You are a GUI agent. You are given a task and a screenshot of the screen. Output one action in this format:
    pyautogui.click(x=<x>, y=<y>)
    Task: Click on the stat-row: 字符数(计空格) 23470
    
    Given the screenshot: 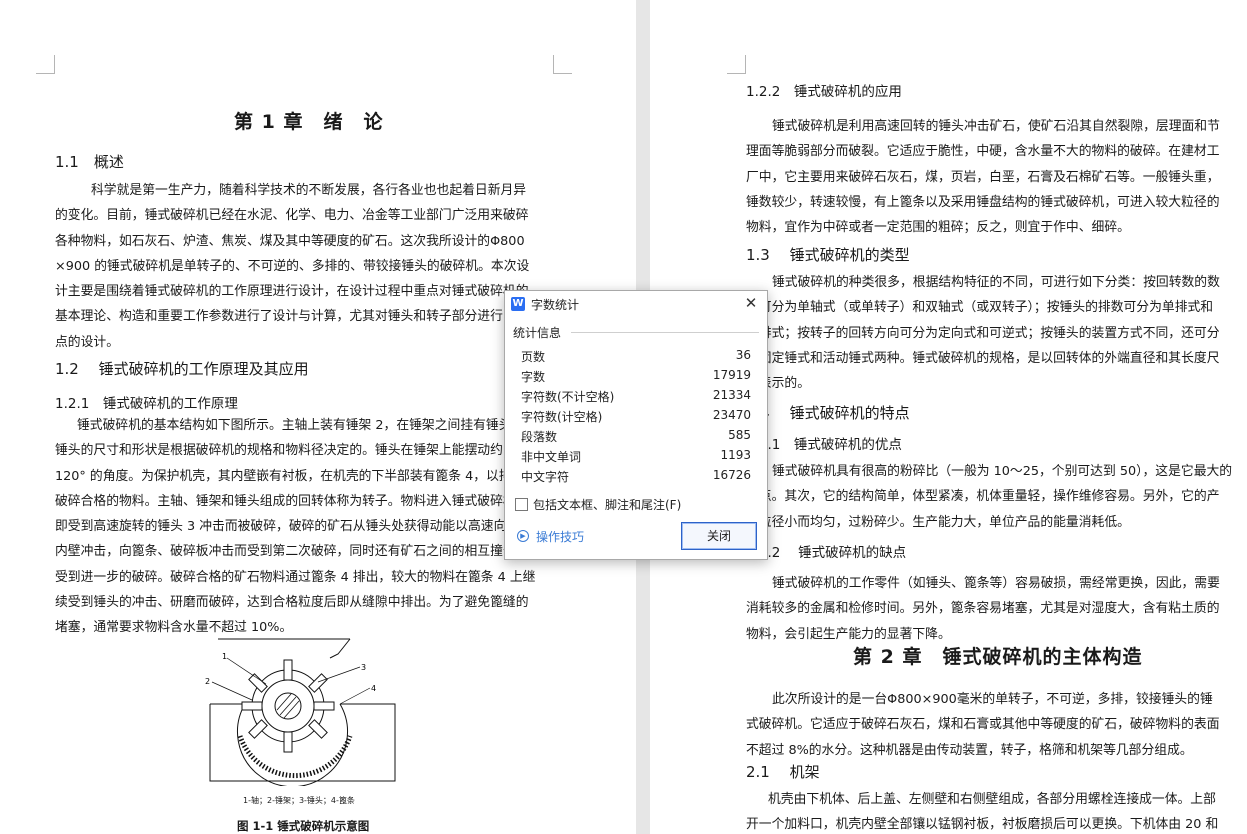 What is the action you would take?
    pyautogui.click(x=636, y=416)
    